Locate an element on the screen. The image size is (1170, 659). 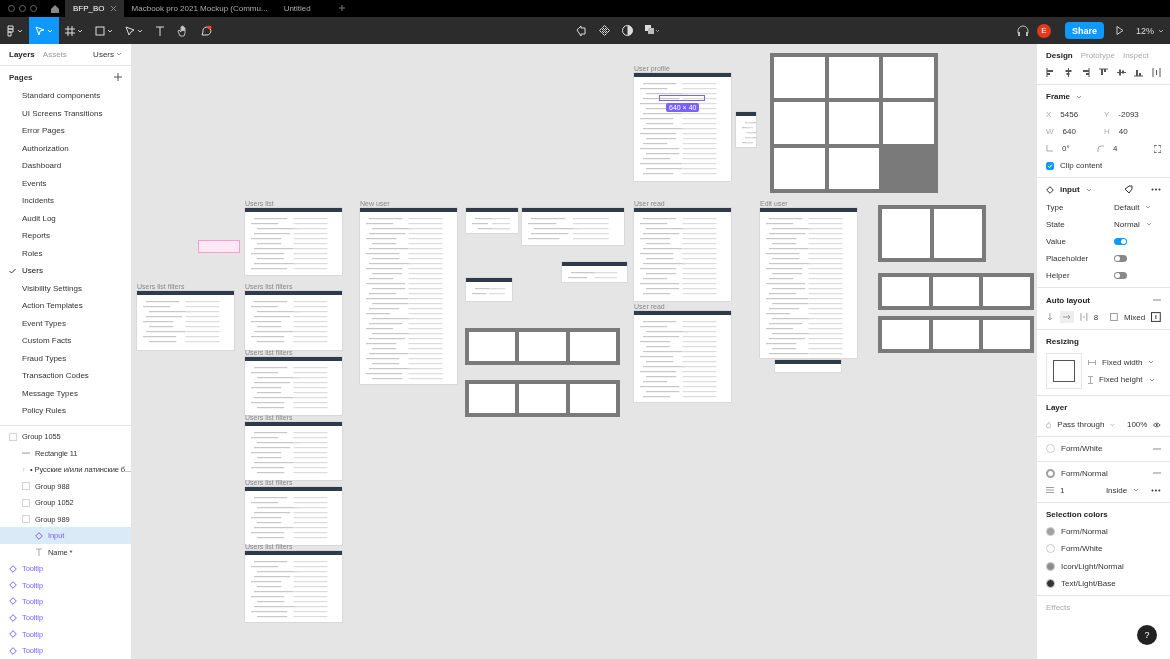
contrast-icon is located at coordinates (627, 30).